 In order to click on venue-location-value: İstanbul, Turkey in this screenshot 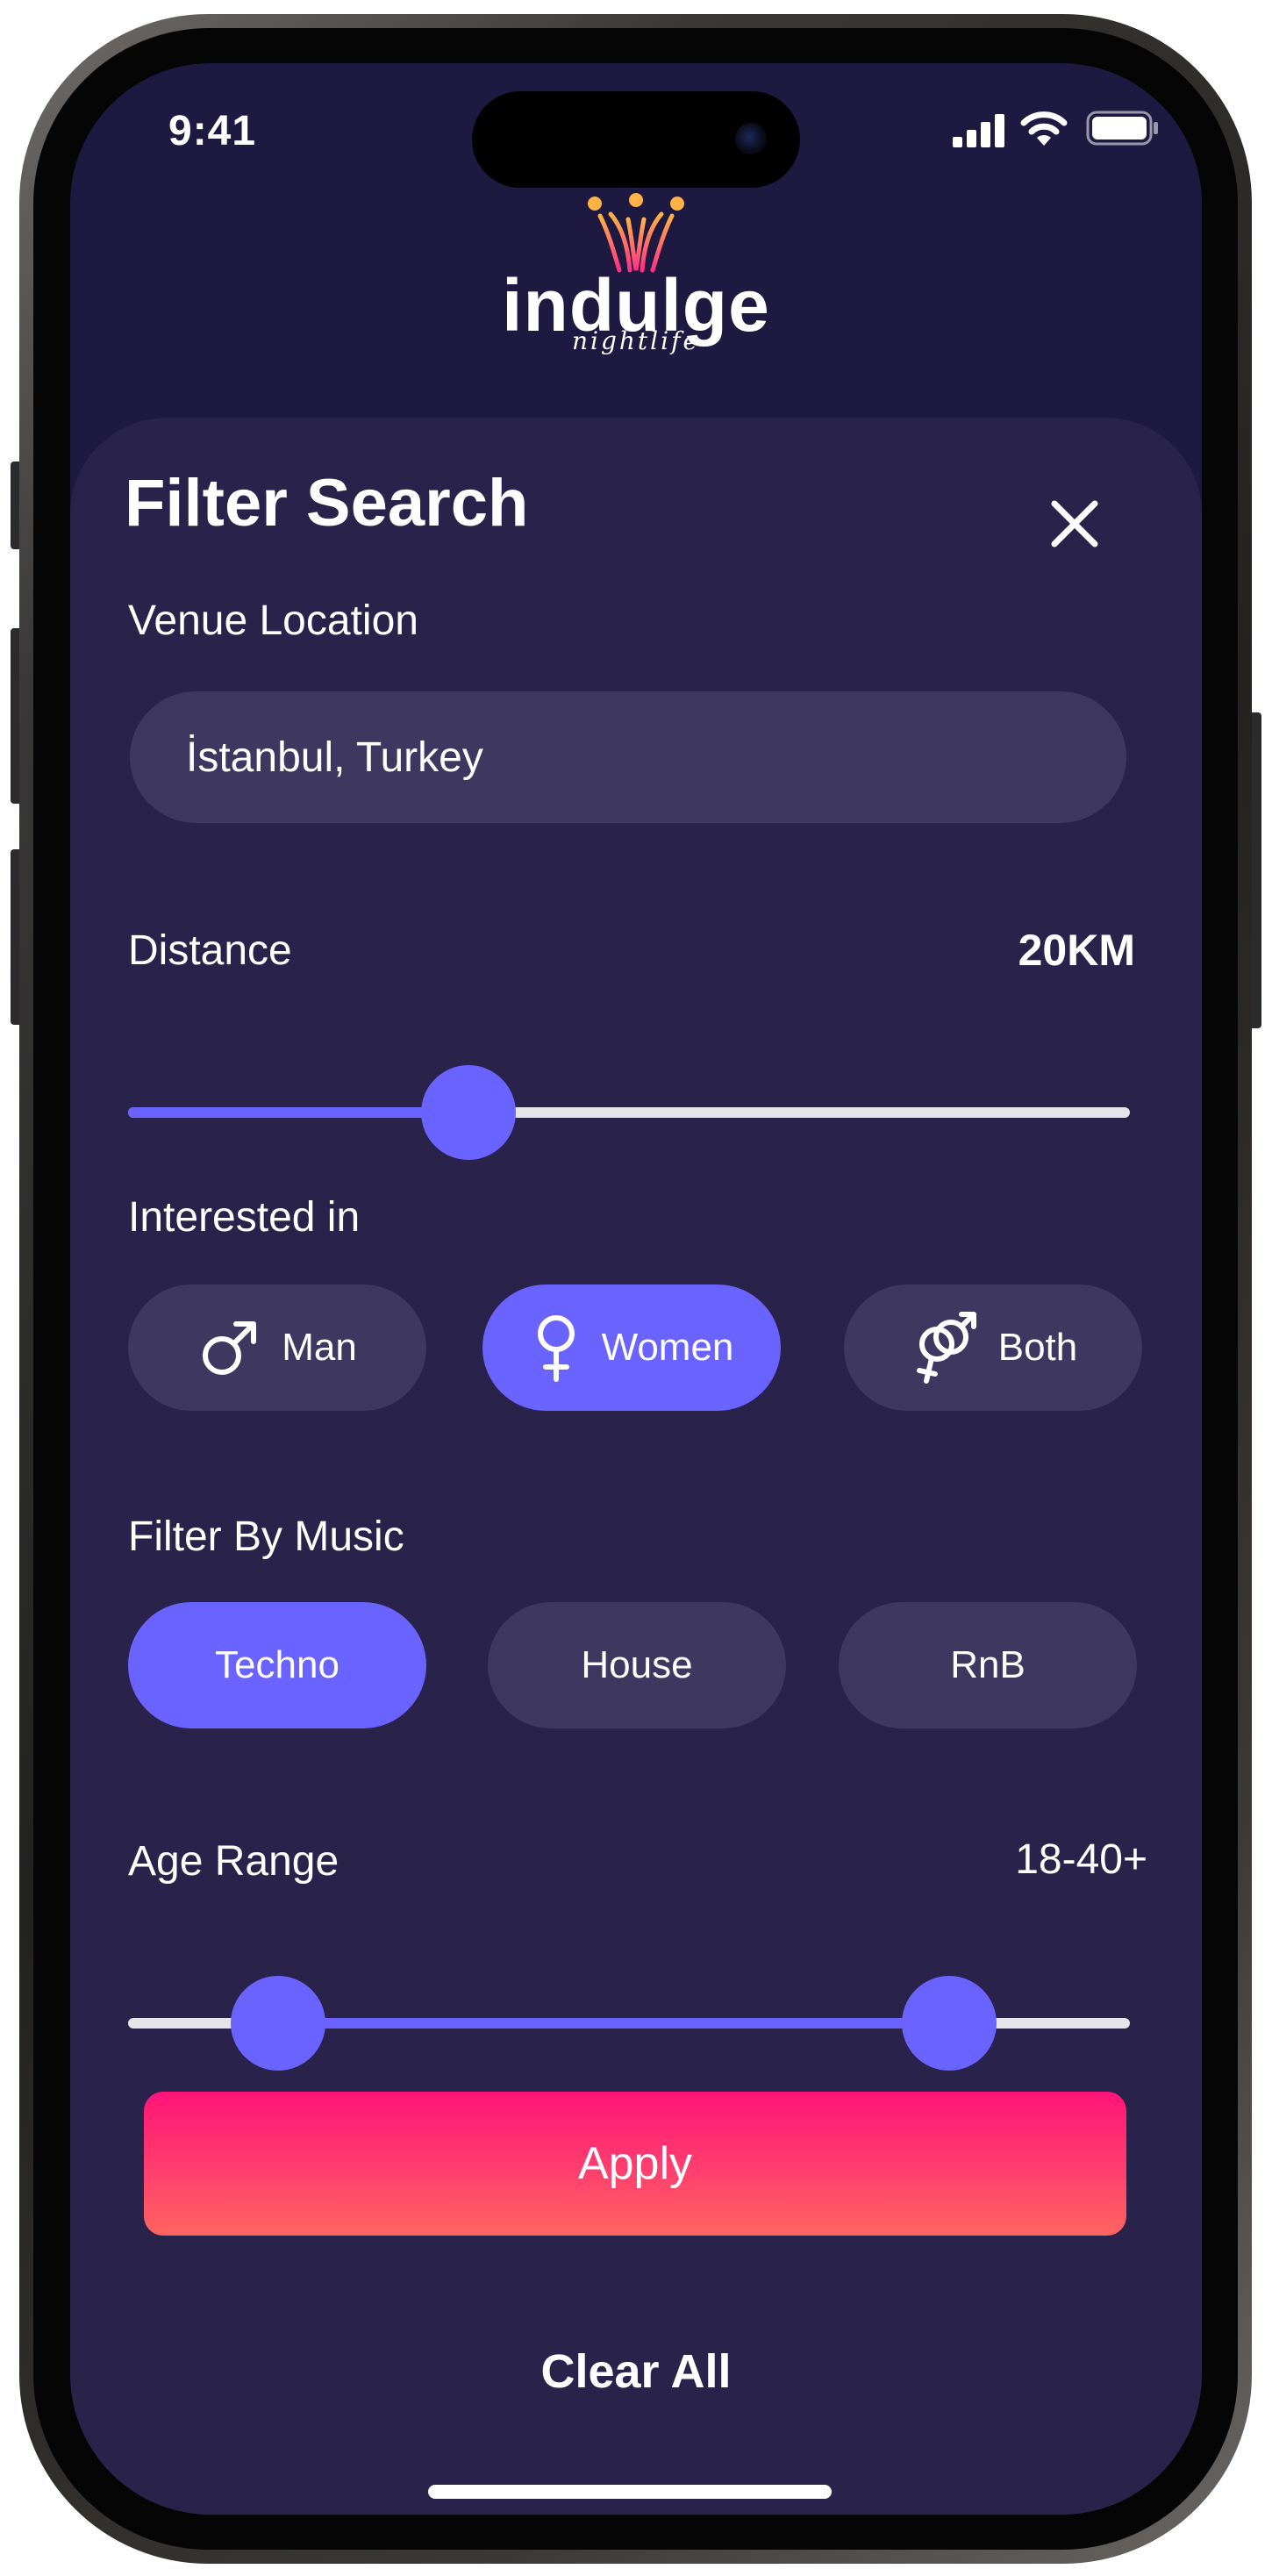, I will do `click(334, 757)`.